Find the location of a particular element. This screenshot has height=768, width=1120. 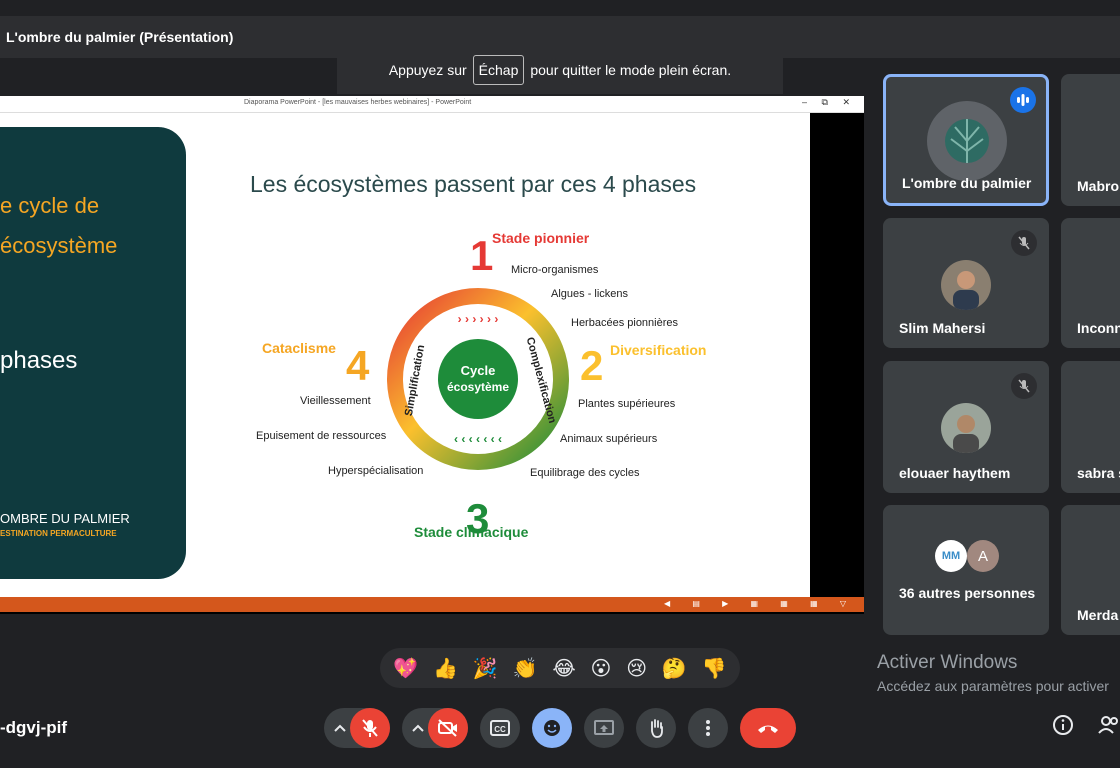

more-options-button is located at coordinates (708, 728).